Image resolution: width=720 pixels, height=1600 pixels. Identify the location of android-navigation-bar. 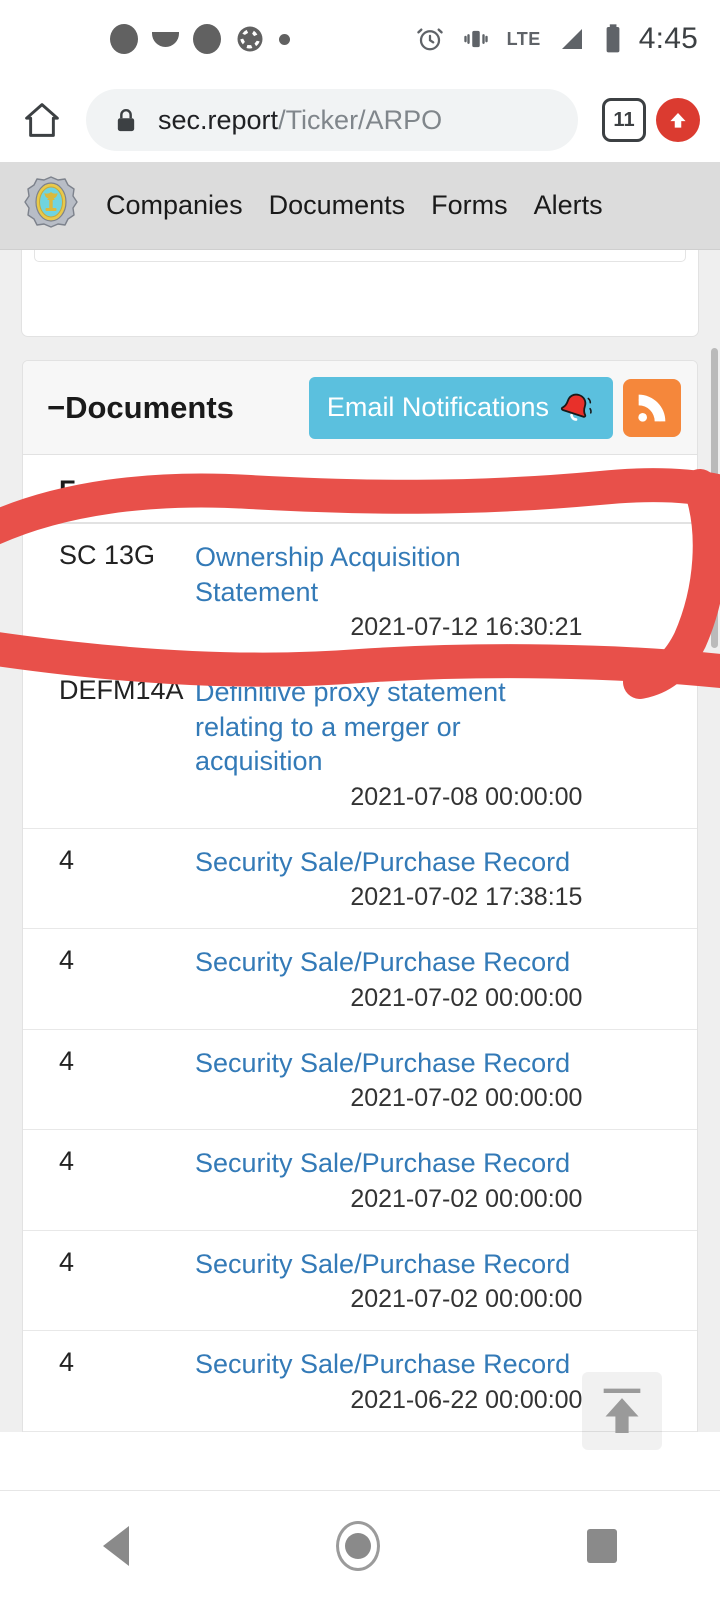
(360, 1545).